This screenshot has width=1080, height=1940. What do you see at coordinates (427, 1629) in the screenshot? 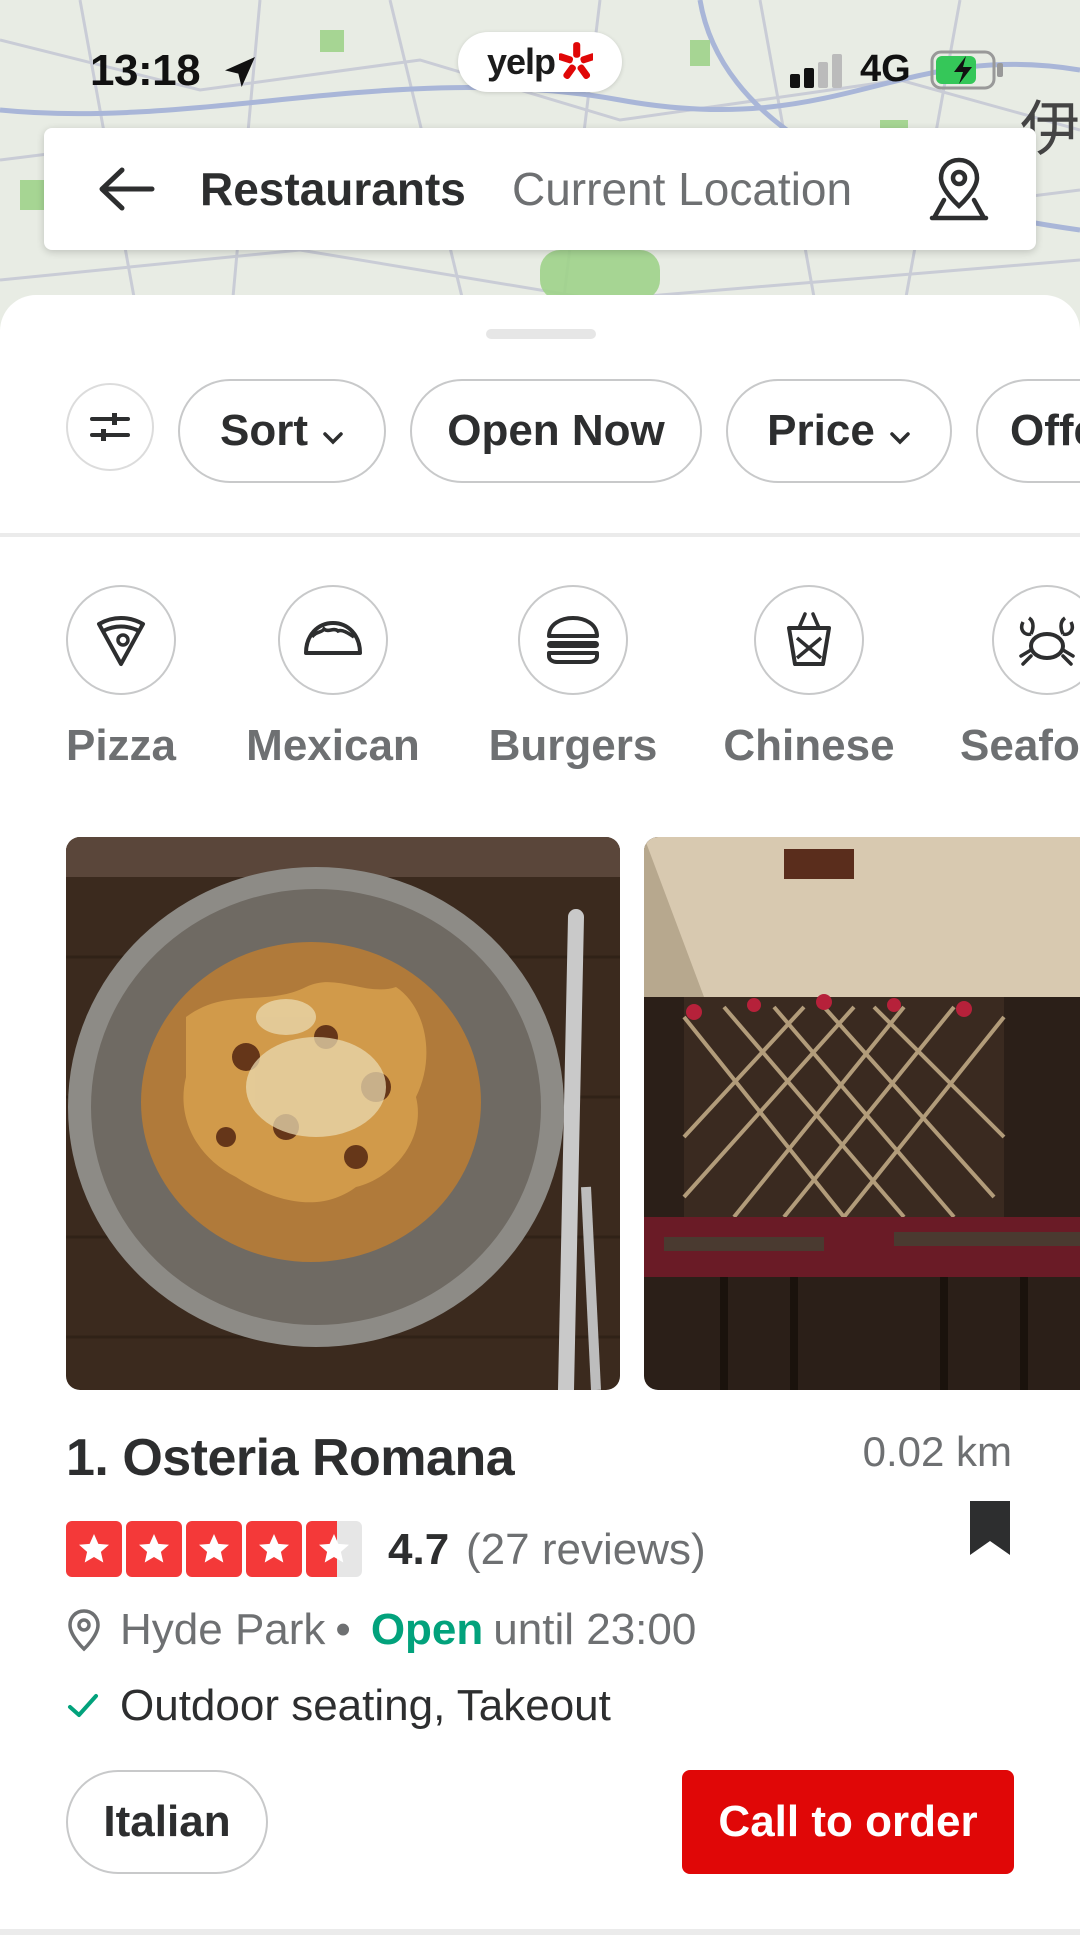
I see `open-status: Open` at bounding box center [427, 1629].